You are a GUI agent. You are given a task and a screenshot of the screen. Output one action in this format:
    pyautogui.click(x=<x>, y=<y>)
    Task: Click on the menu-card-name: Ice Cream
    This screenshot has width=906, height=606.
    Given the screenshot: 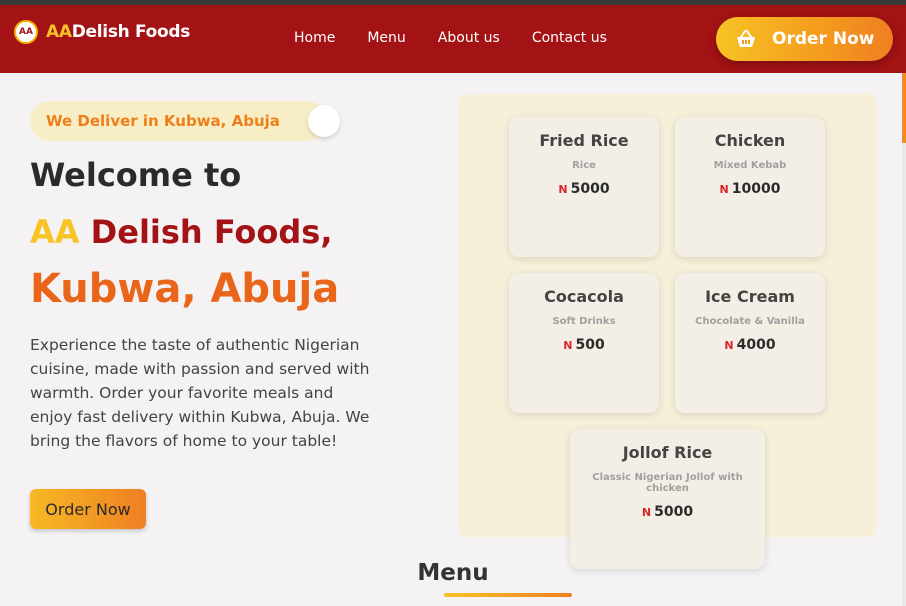 What is the action you would take?
    pyautogui.click(x=750, y=296)
    